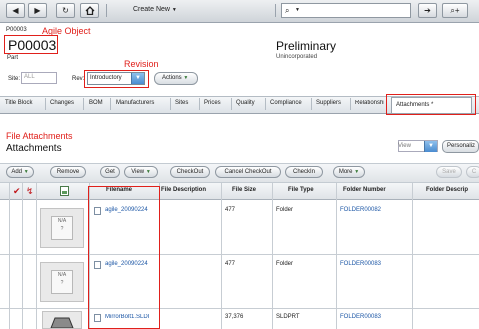  What do you see at coordinates (62, 103) in the screenshot?
I see `tab-changes: Changes` at bounding box center [62, 103].